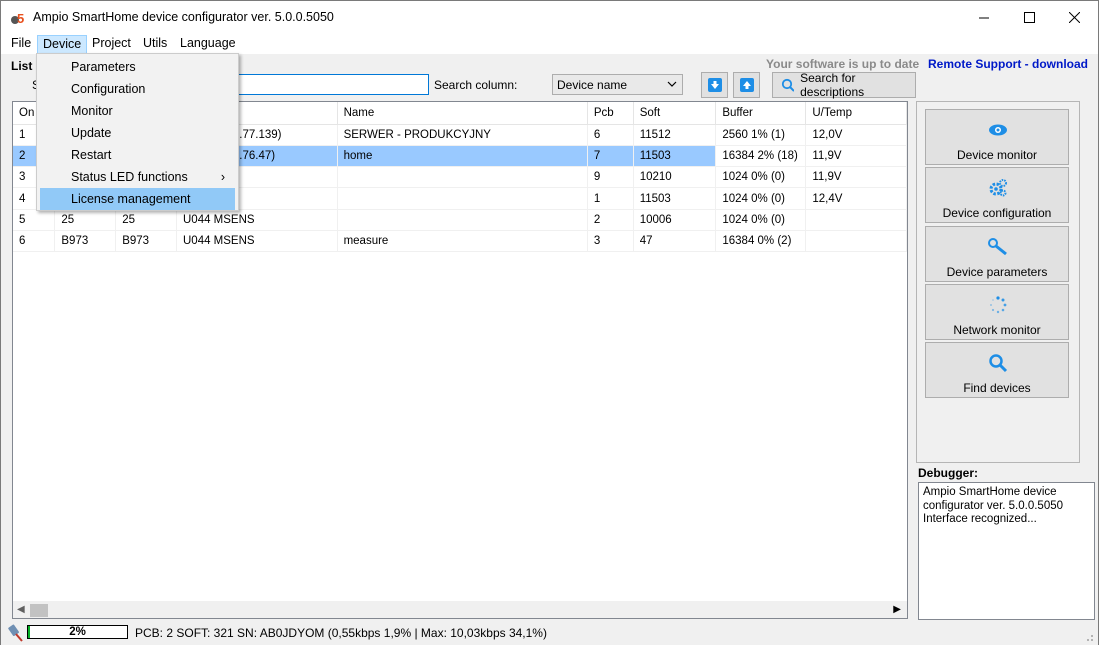 Image resolution: width=1099 pixels, height=645 pixels. What do you see at coordinates (257, 220) in the screenshot?
I see `table-cell: U044 MSENS` at bounding box center [257, 220].